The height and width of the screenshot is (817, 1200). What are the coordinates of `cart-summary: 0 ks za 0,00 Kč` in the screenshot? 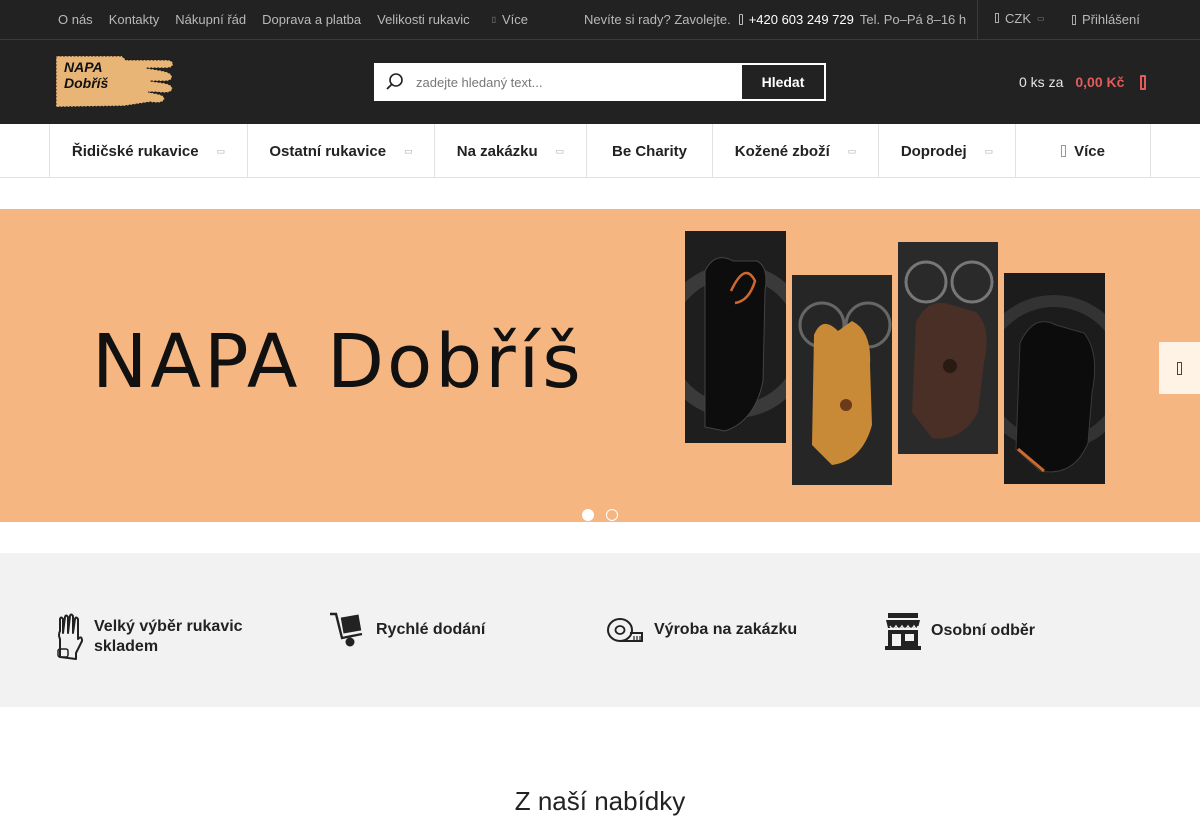 It's located at (1083, 82).